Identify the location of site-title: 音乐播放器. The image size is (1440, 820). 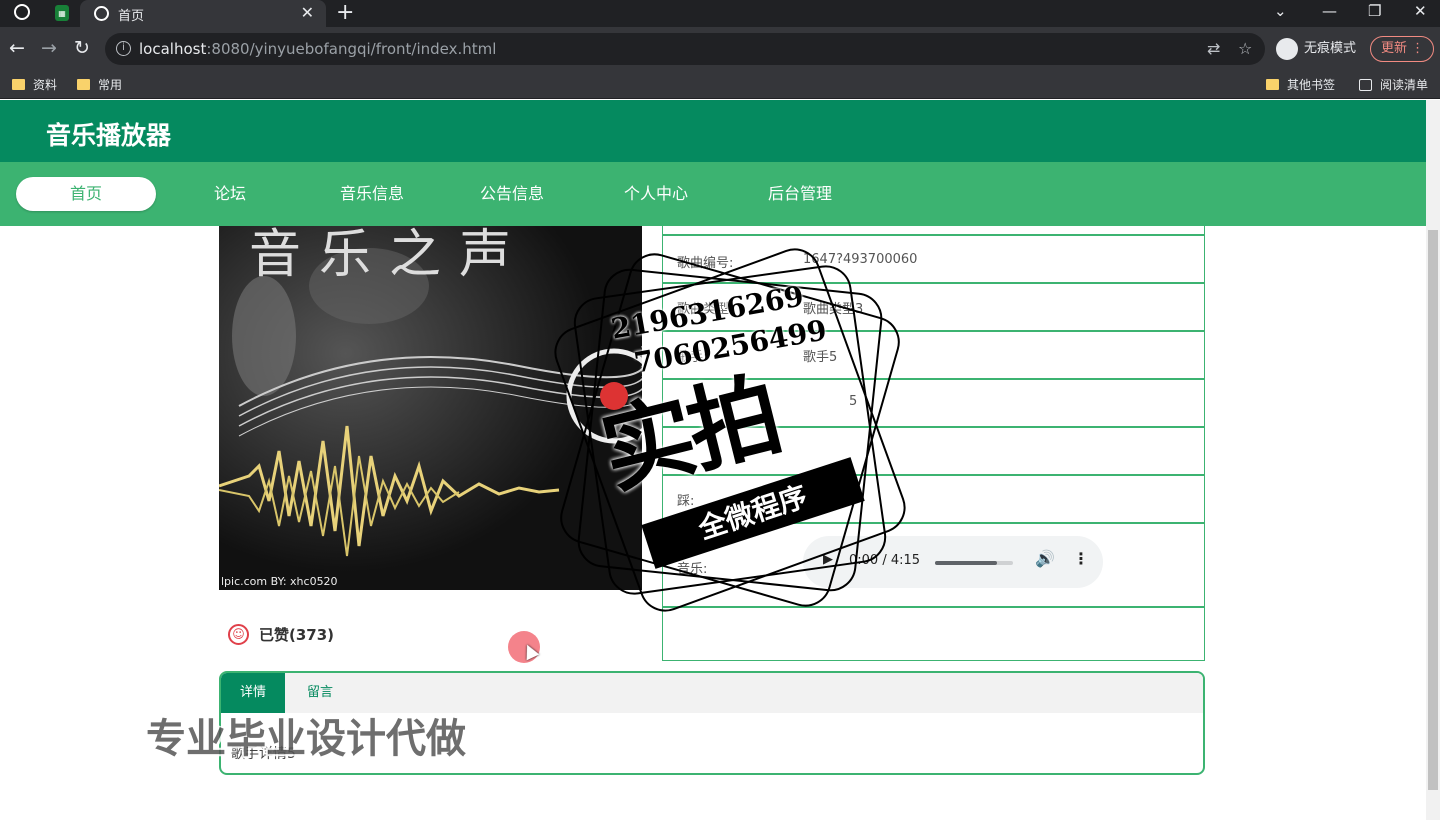
(109, 135).